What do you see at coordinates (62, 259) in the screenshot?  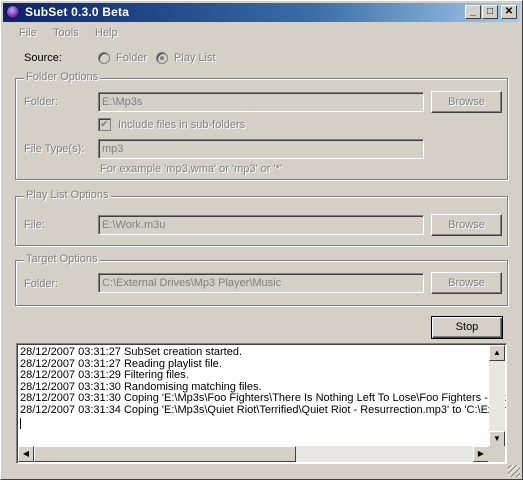 I see `target-options-title: Target Options` at bounding box center [62, 259].